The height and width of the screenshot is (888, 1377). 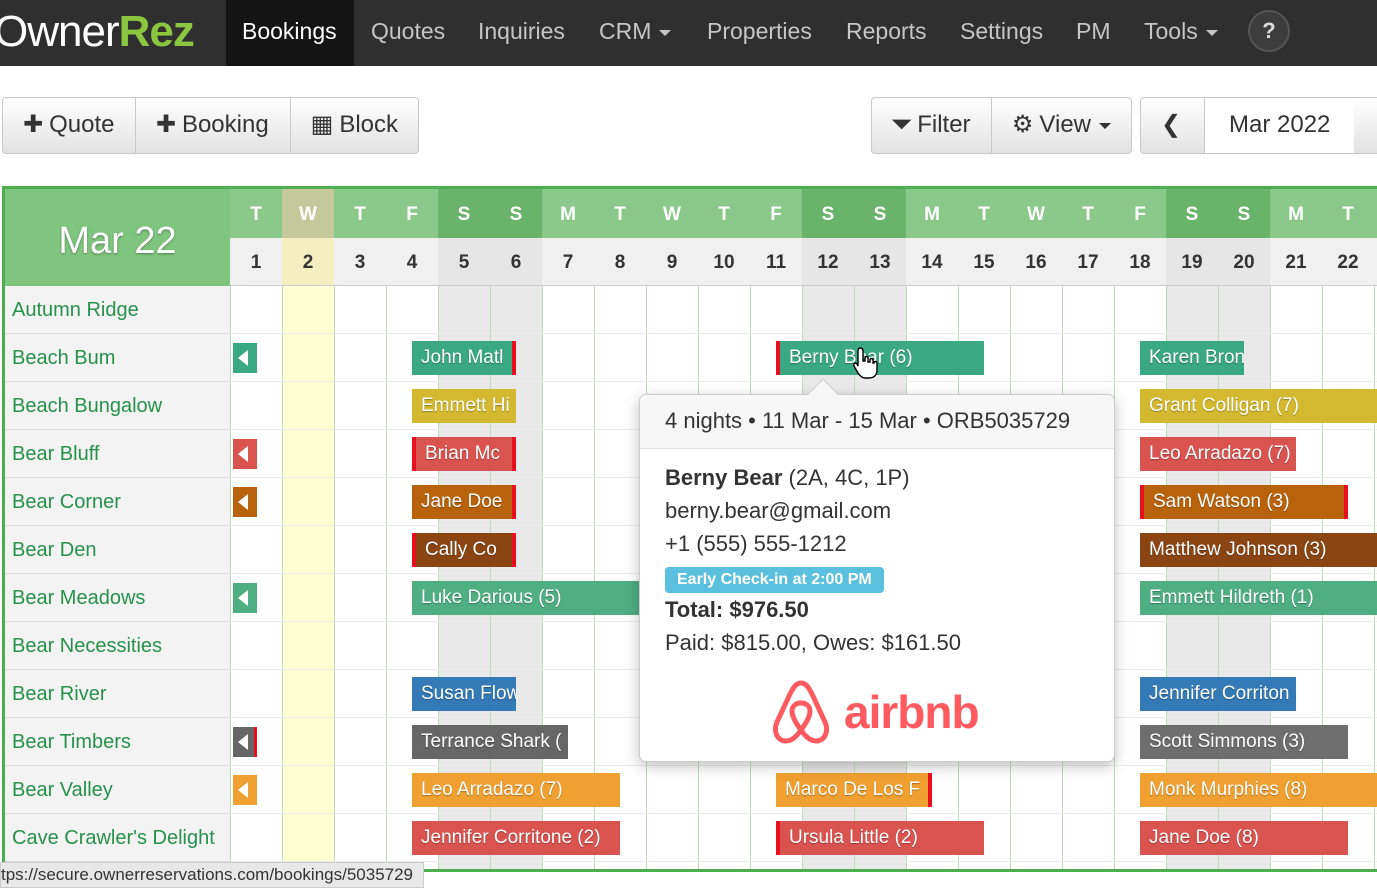 What do you see at coordinates (1183, 33) in the screenshot?
I see `nav-tools: Tools` at bounding box center [1183, 33].